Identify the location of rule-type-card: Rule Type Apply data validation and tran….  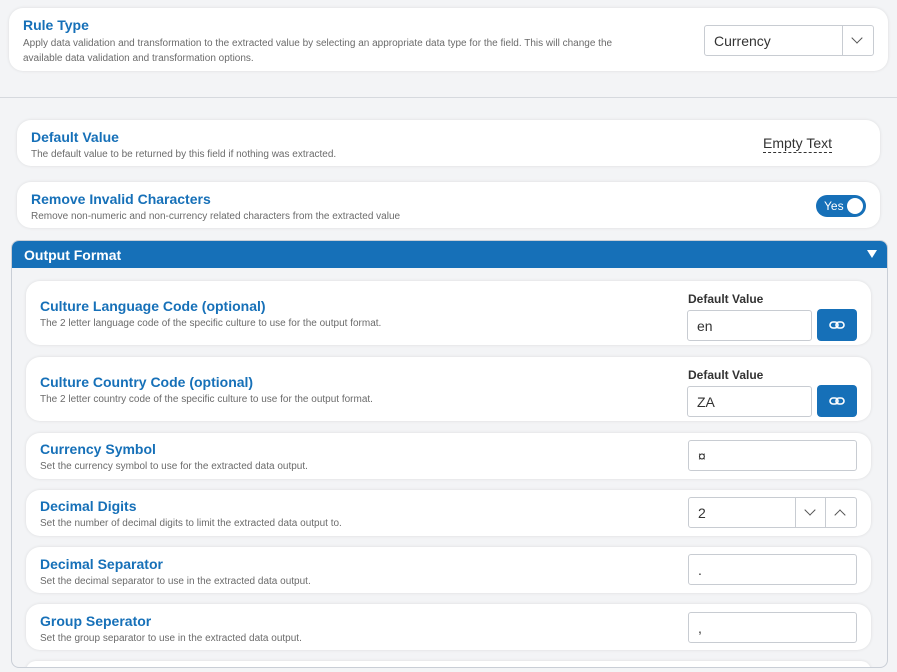
(448, 39).